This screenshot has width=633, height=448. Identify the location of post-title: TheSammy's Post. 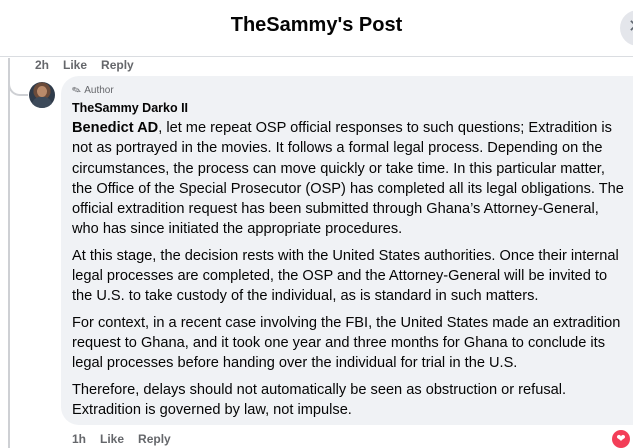
(316, 25).